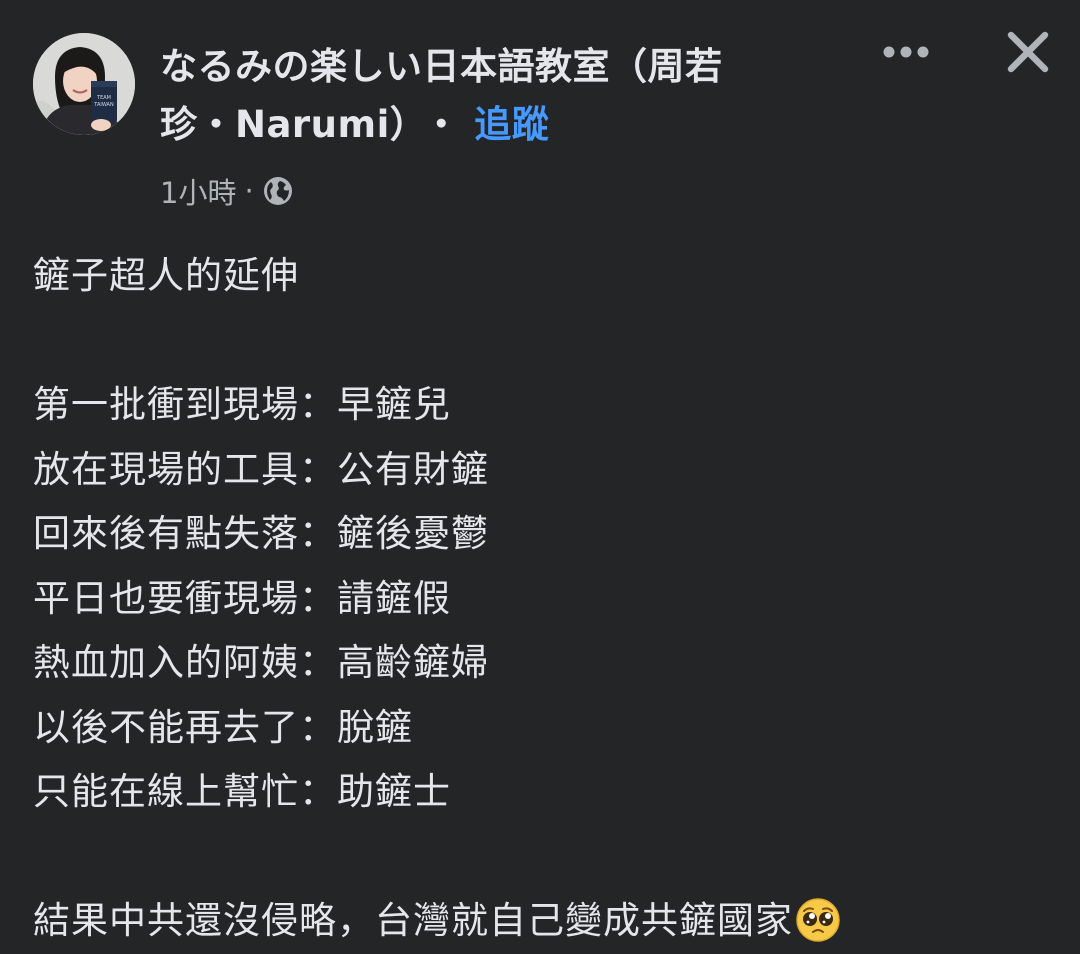 The image size is (1080, 954). I want to click on author-name-line-1: なるみの楽しい日本語教室（周若, so click(500, 67).